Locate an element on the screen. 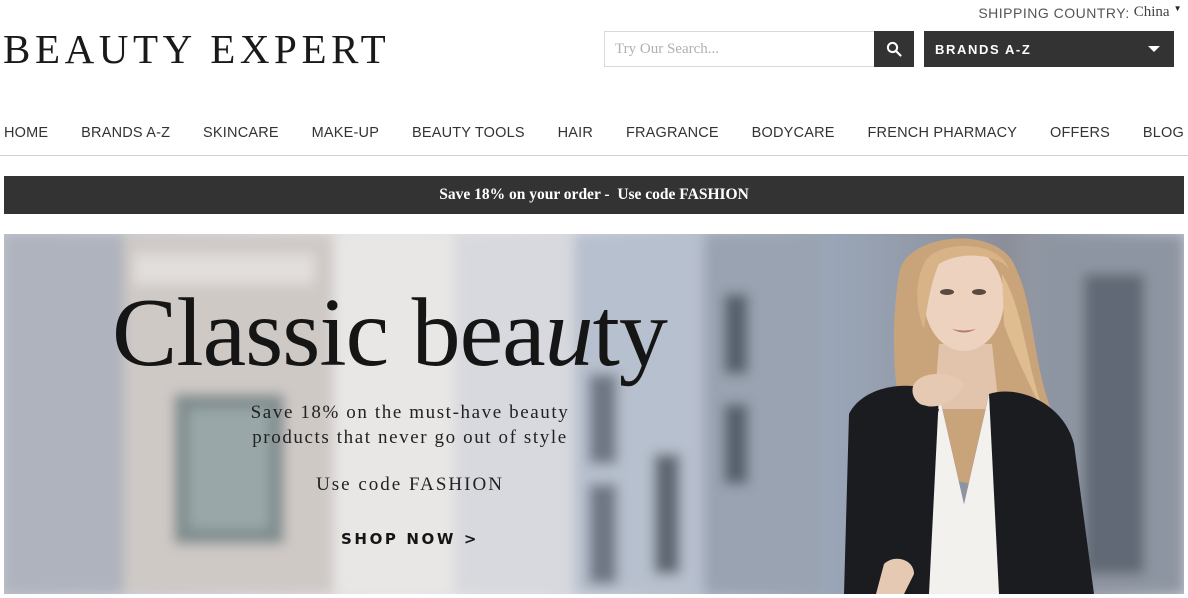 The width and height of the screenshot is (1188, 598). model-photo is located at coordinates (969, 416).